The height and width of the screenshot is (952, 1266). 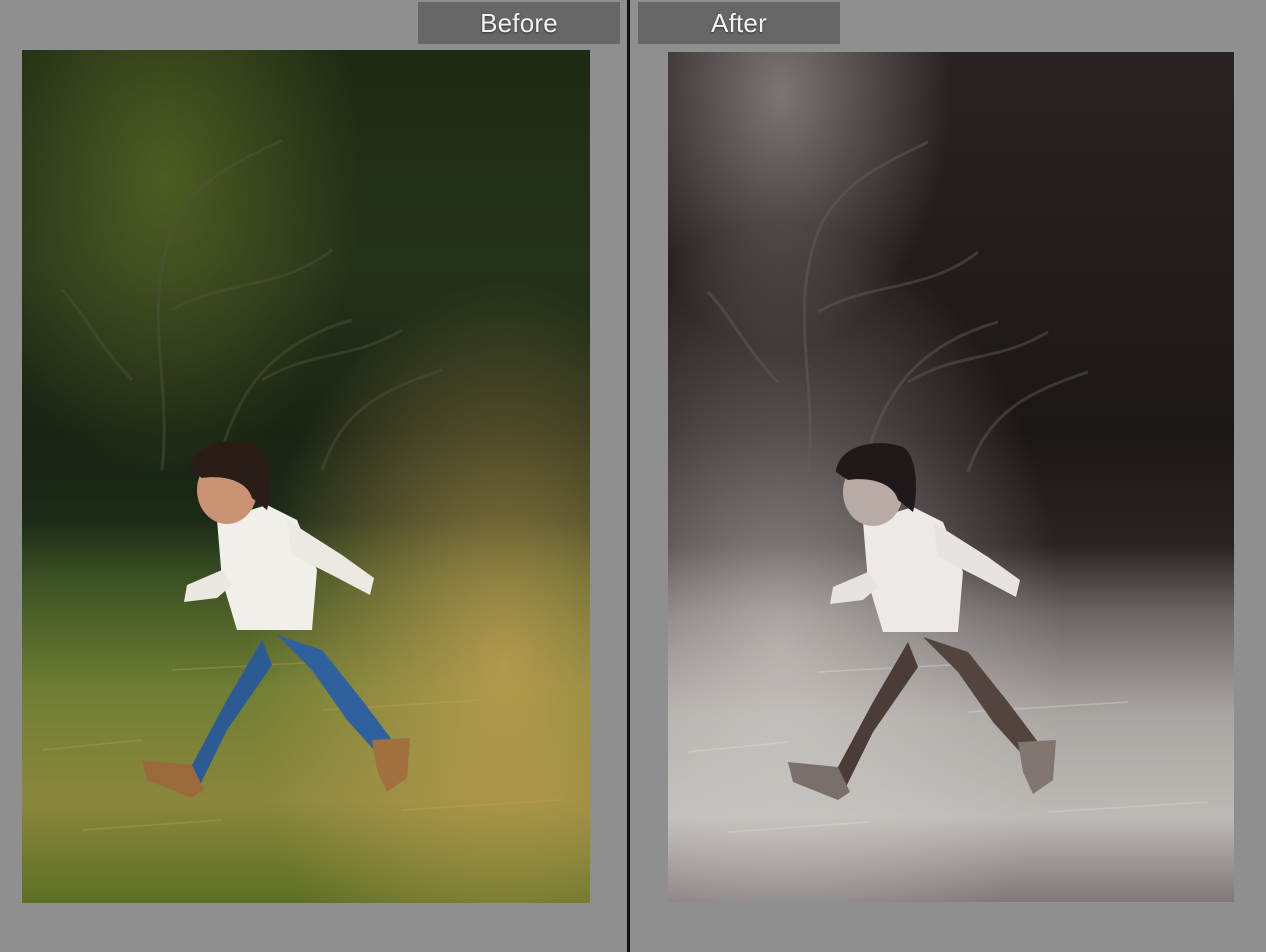 I want to click on after-label: After, so click(x=739, y=23).